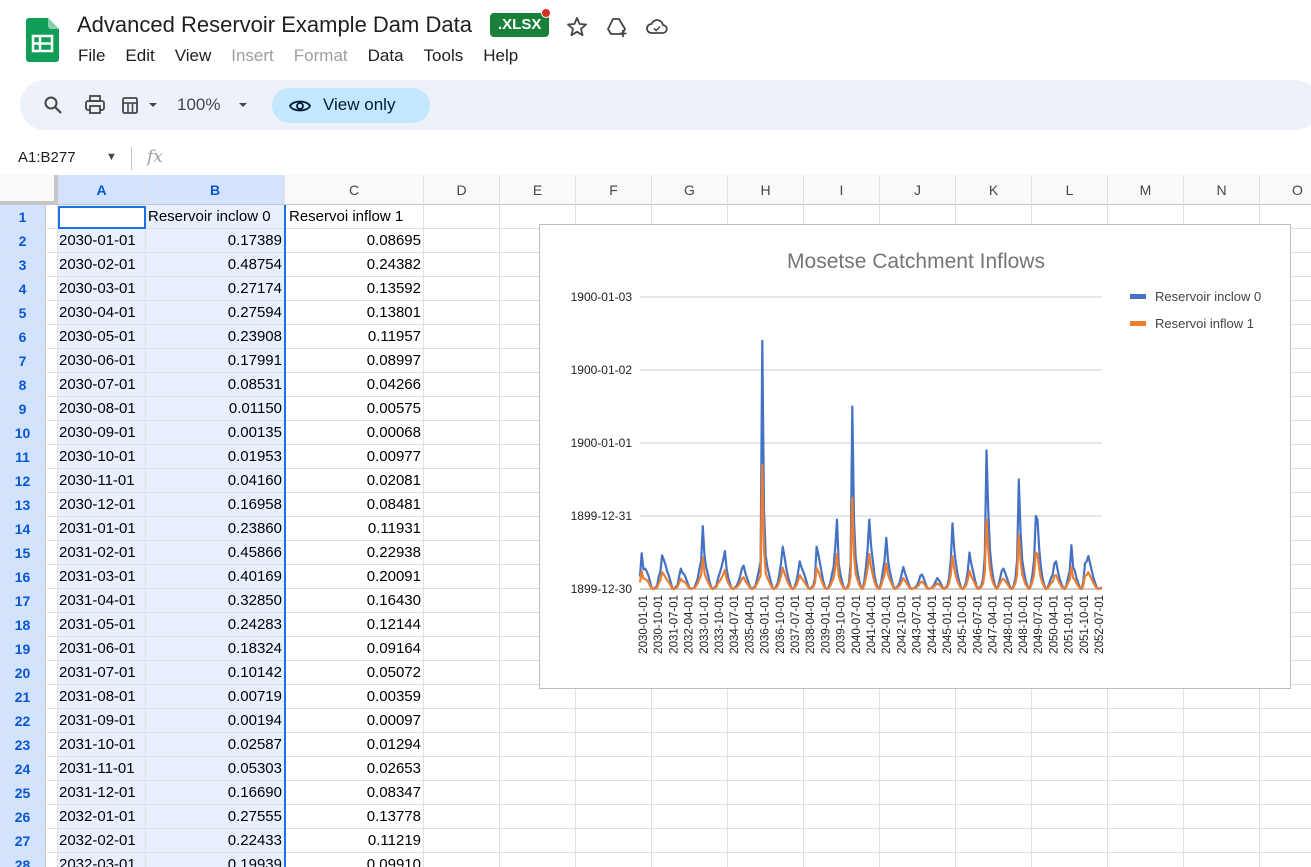  Describe the element at coordinates (23, 649) in the screenshot. I see `row-header: 19` at that location.